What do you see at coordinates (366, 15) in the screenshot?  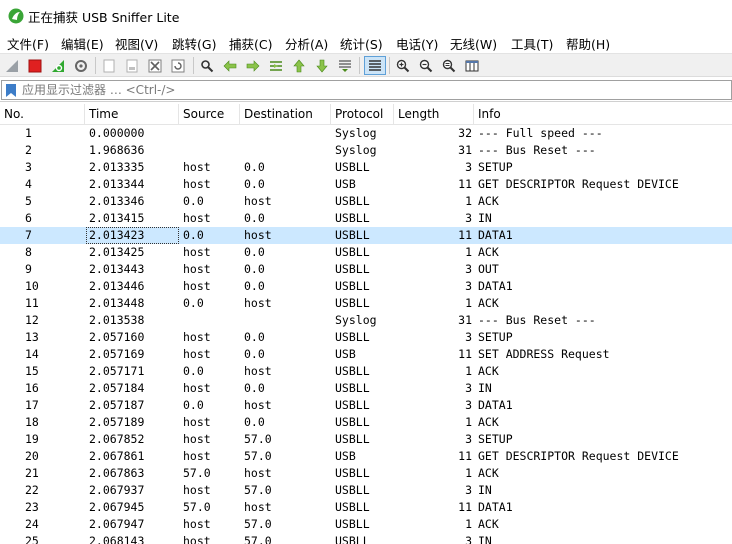 I see `title-bar: 正在捕获 USB Sniffer Lite` at bounding box center [366, 15].